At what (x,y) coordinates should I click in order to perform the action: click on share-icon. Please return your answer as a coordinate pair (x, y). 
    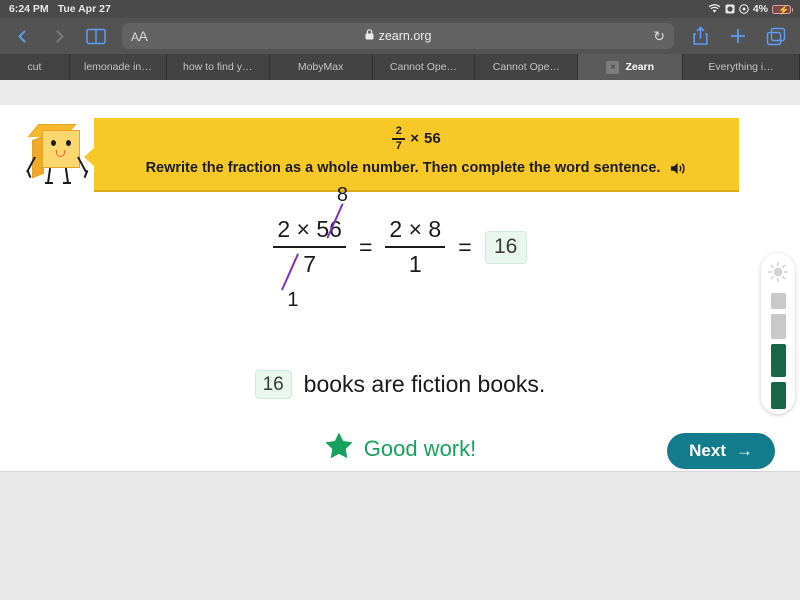
    Looking at the image, I should click on (700, 36).